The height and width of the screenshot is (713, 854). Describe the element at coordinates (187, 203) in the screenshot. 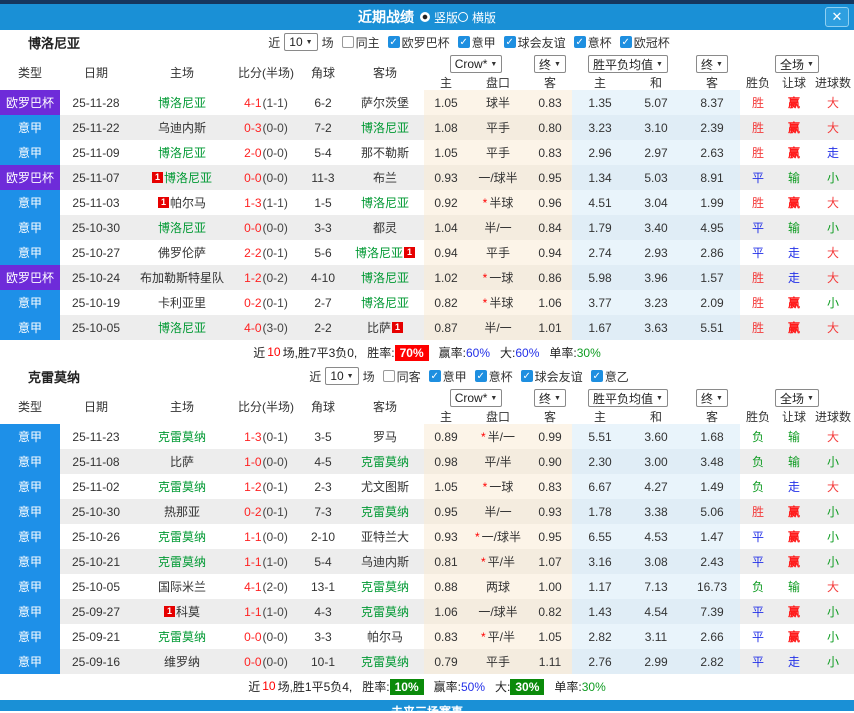

I see `home-team-cell-label: 帕尔马` at that location.